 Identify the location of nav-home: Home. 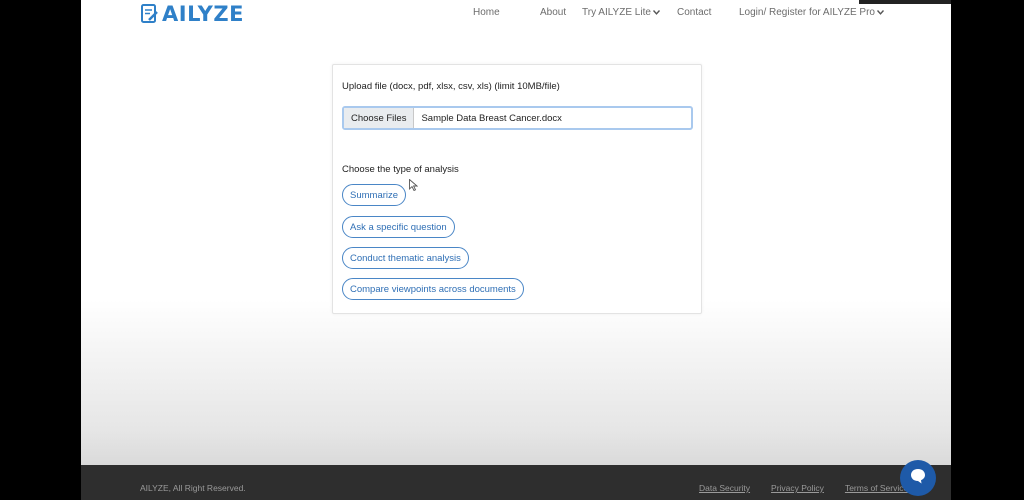
(506, 12).